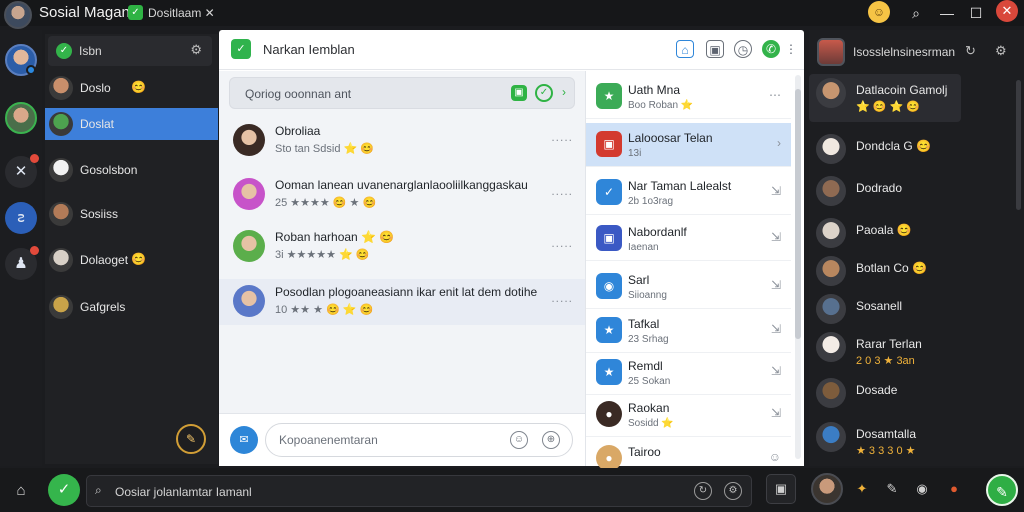 This screenshot has height=512, width=1024. I want to click on home-icon: ⌂, so click(21, 491).